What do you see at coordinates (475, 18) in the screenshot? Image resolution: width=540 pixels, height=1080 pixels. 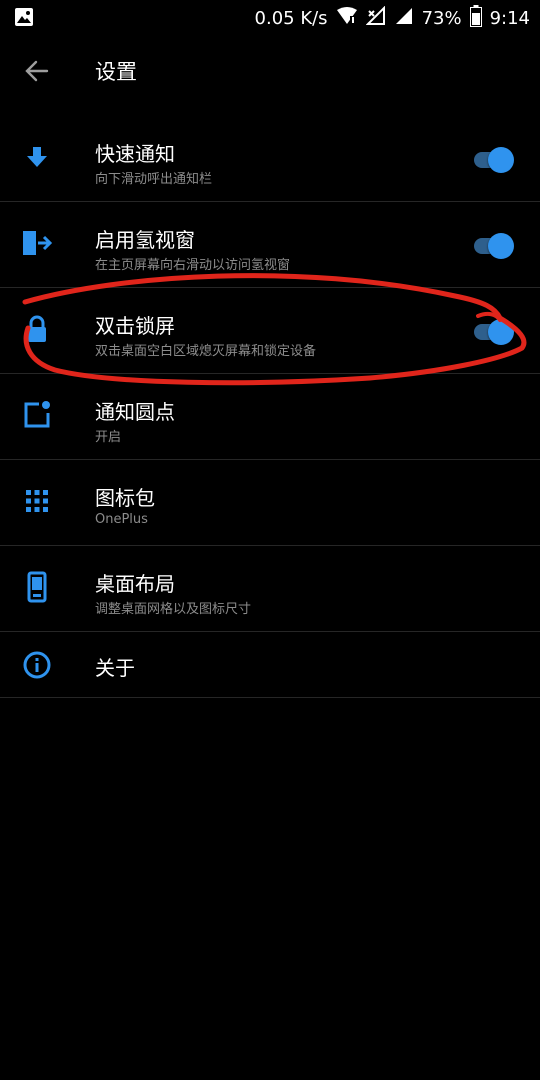 I see `battery-icon` at bounding box center [475, 18].